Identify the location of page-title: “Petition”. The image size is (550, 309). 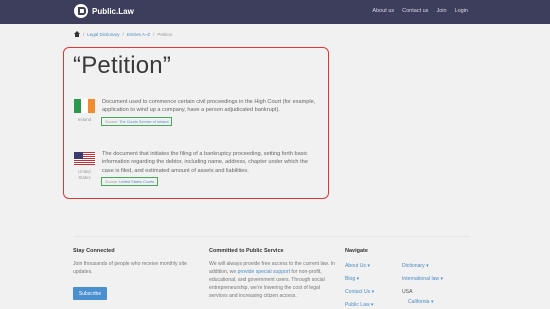
(122, 65).